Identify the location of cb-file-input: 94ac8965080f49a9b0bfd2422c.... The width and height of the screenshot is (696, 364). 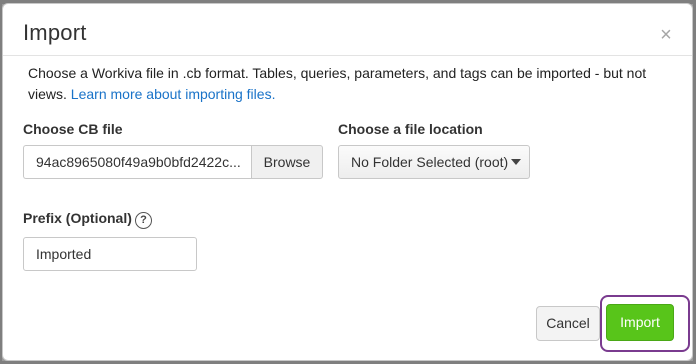
(137, 162).